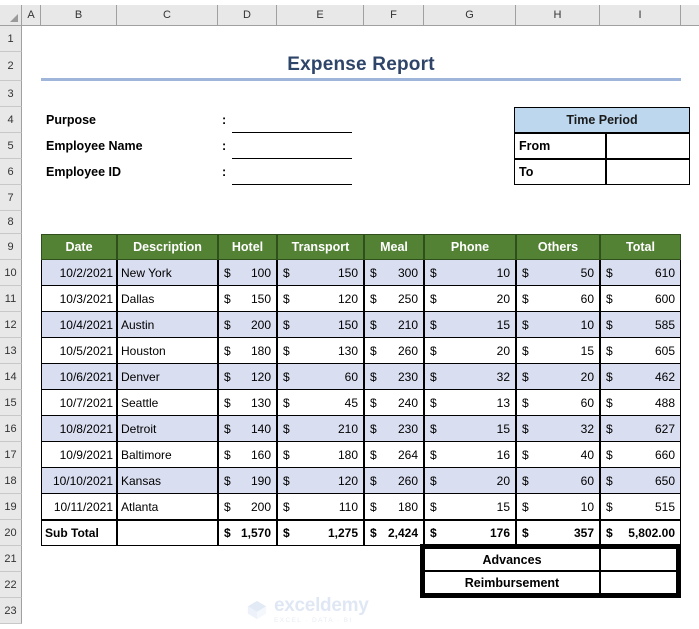  What do you see at coordinates (320, 403) in the screenshot?
I see `table-cell-transport: $45` at bounding box center [320, 403].